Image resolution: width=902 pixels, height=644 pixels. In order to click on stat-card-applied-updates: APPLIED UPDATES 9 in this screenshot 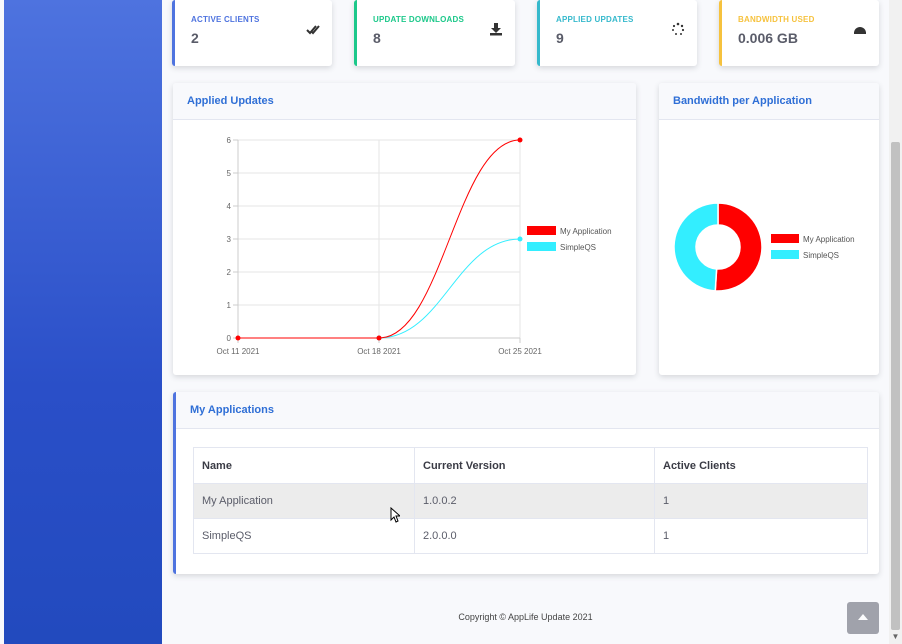, I will do `click(617, 33)`.